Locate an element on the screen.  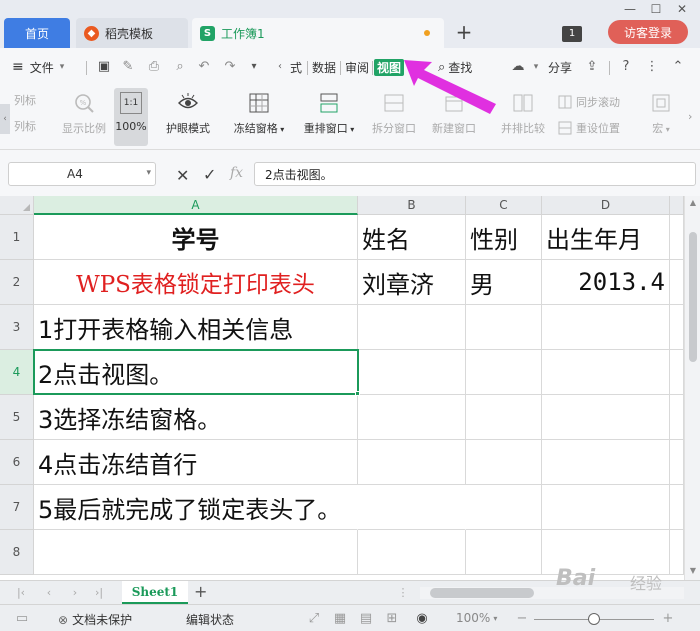
cell-a7: 5最后就完成了锁定表头了。 is located at coordinates (196, 507).